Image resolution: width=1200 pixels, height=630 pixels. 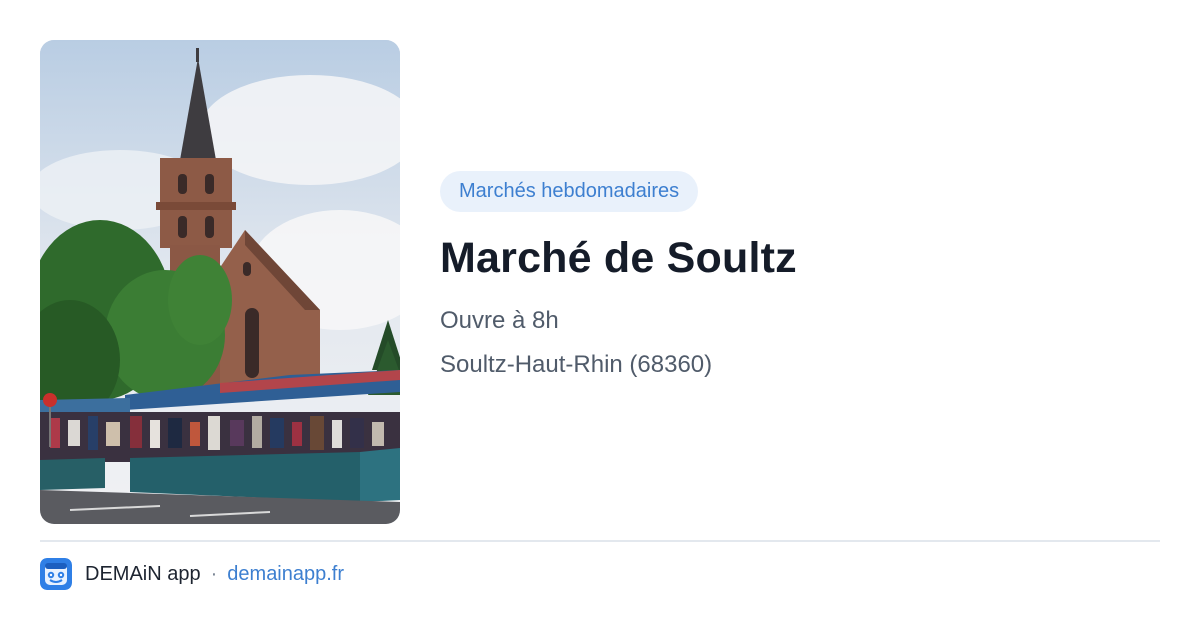 I want to click on footer: DEMAiN app · demainapp.fr, so click(x=192, y=574).